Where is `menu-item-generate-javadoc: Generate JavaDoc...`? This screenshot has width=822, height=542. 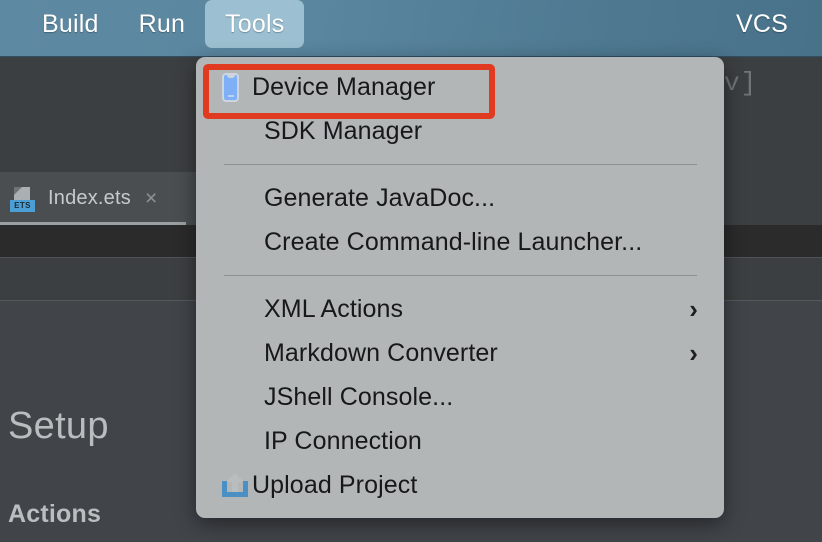 menu-item-generate-javadoc: Generate JavaDoc... is located at coordinates (460, 198).